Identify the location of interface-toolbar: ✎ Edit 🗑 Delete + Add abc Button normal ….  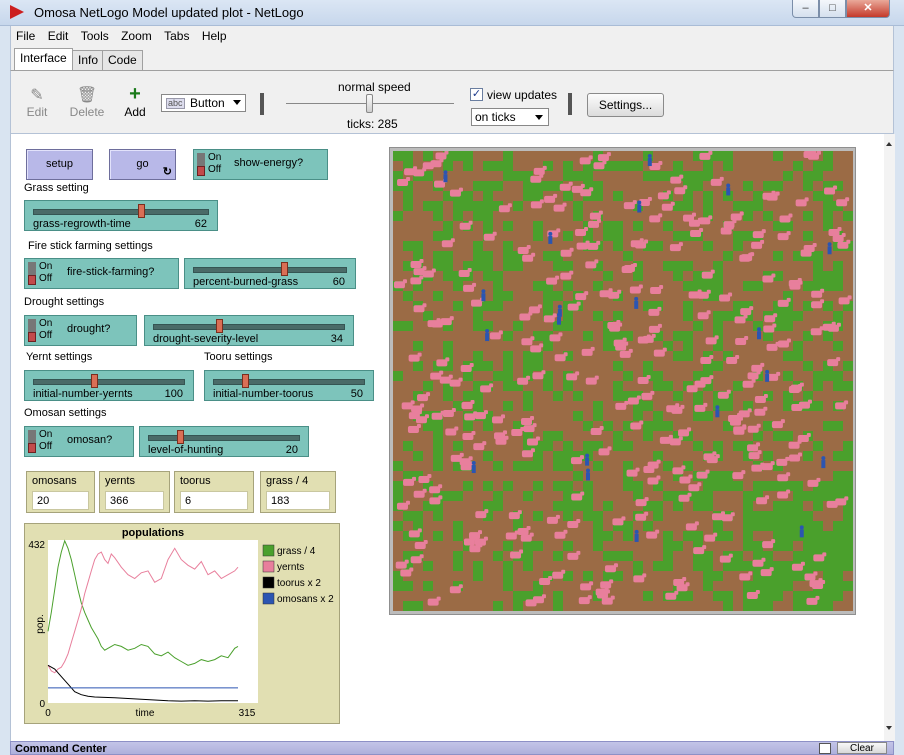
(452, 102).